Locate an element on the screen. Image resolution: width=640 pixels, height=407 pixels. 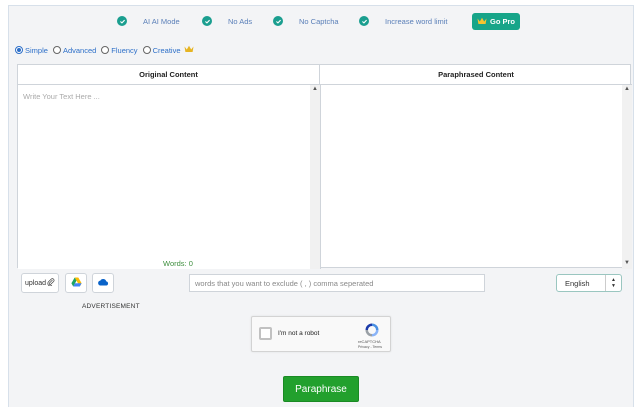
feature-label: Increase word limit is located at coordinates (416, 21).